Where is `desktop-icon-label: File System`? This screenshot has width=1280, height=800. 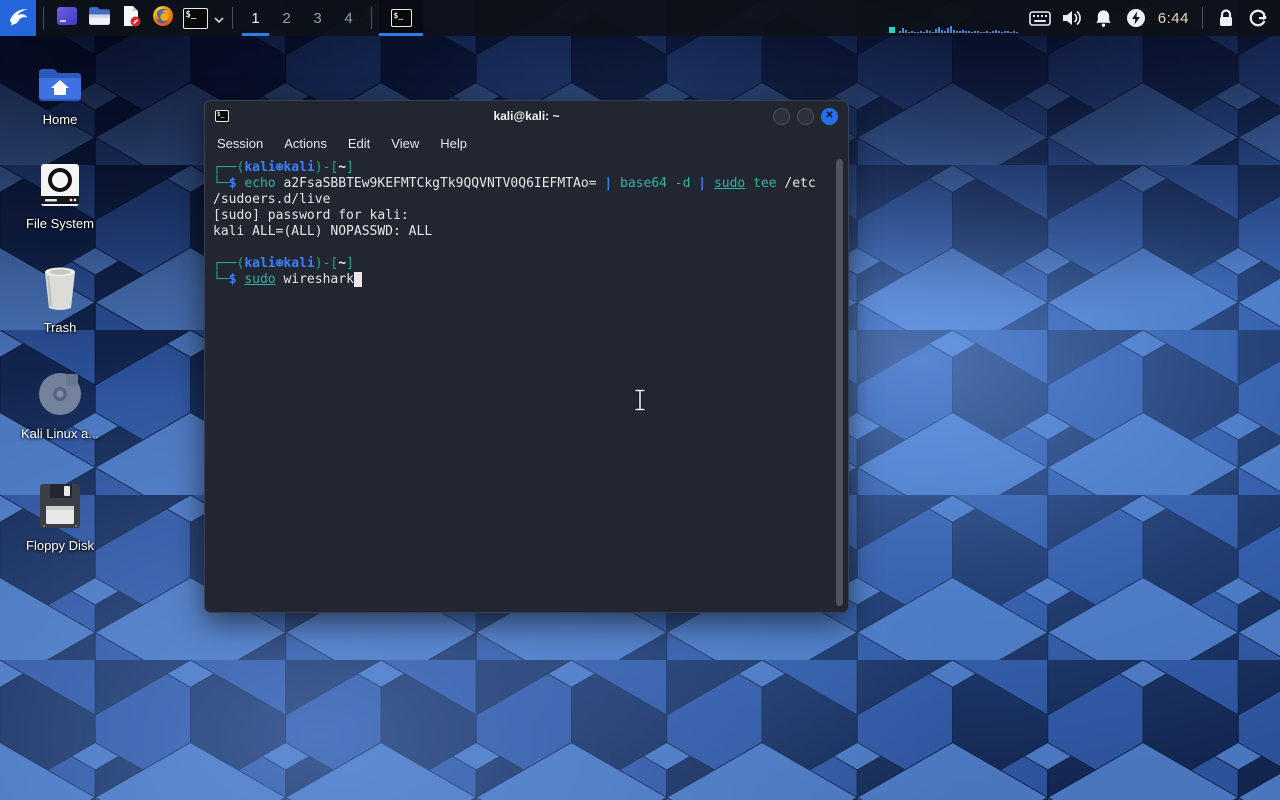
desktop-icon-label: File System is located at coordinates (60, 223).